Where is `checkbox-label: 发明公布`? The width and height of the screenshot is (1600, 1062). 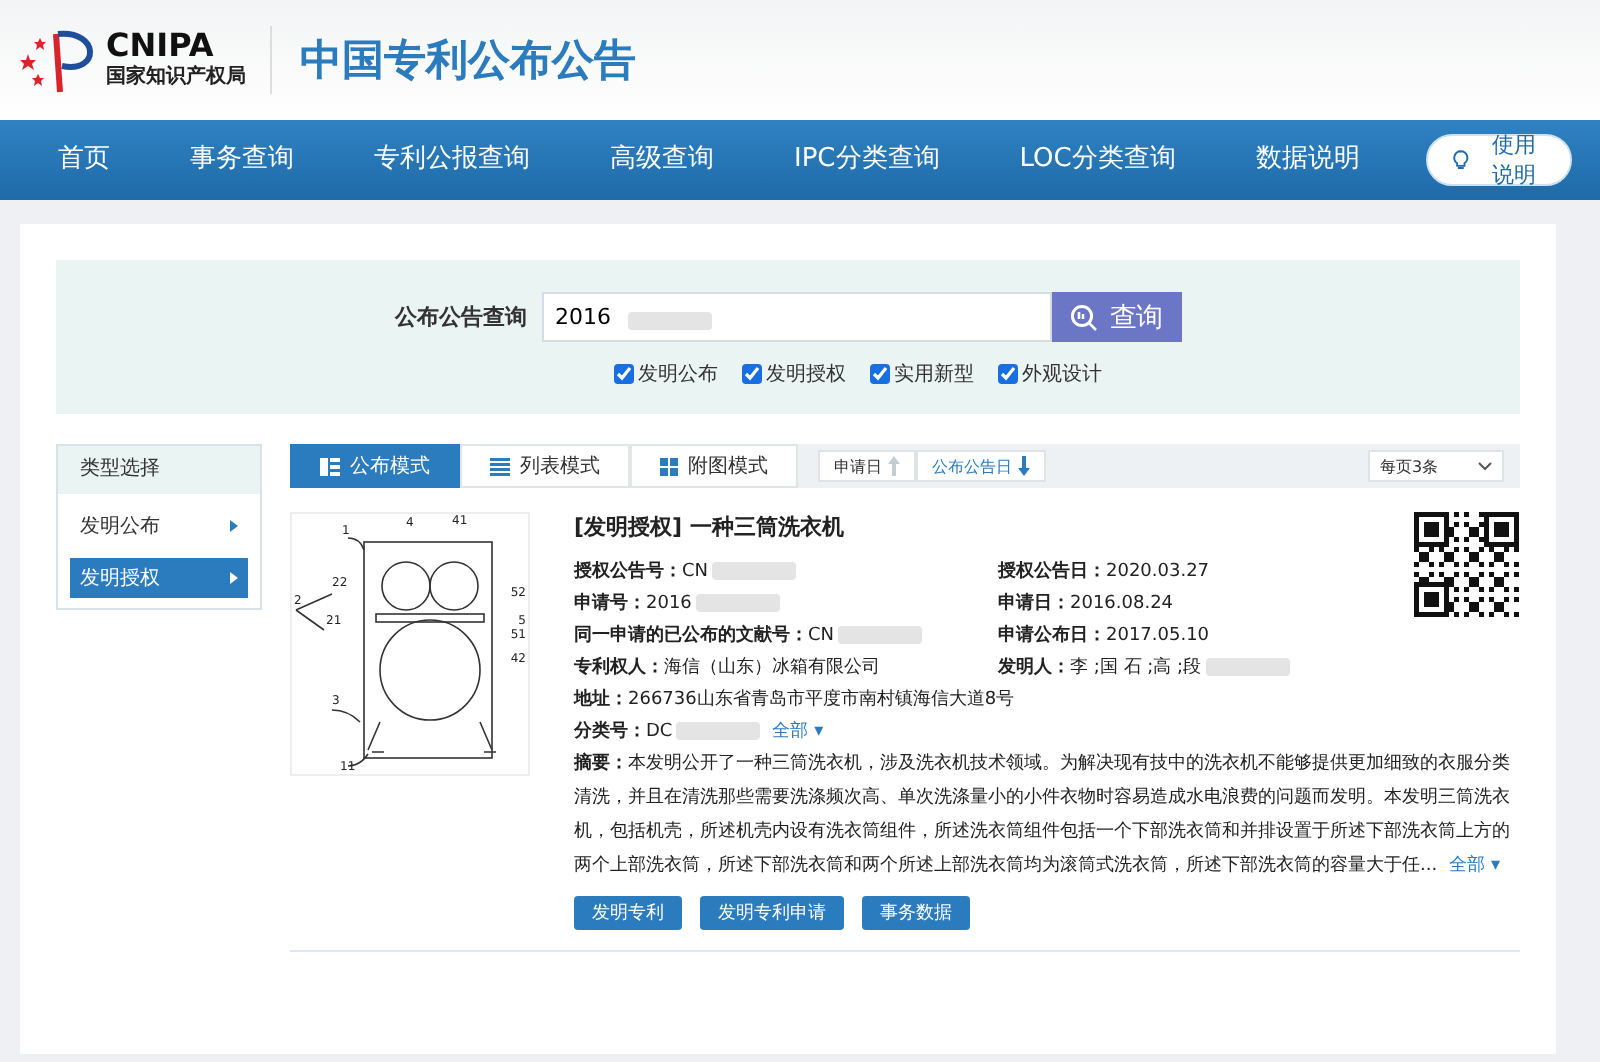 checkbox-label: 发明公布 is located at coordinates (678, 375).